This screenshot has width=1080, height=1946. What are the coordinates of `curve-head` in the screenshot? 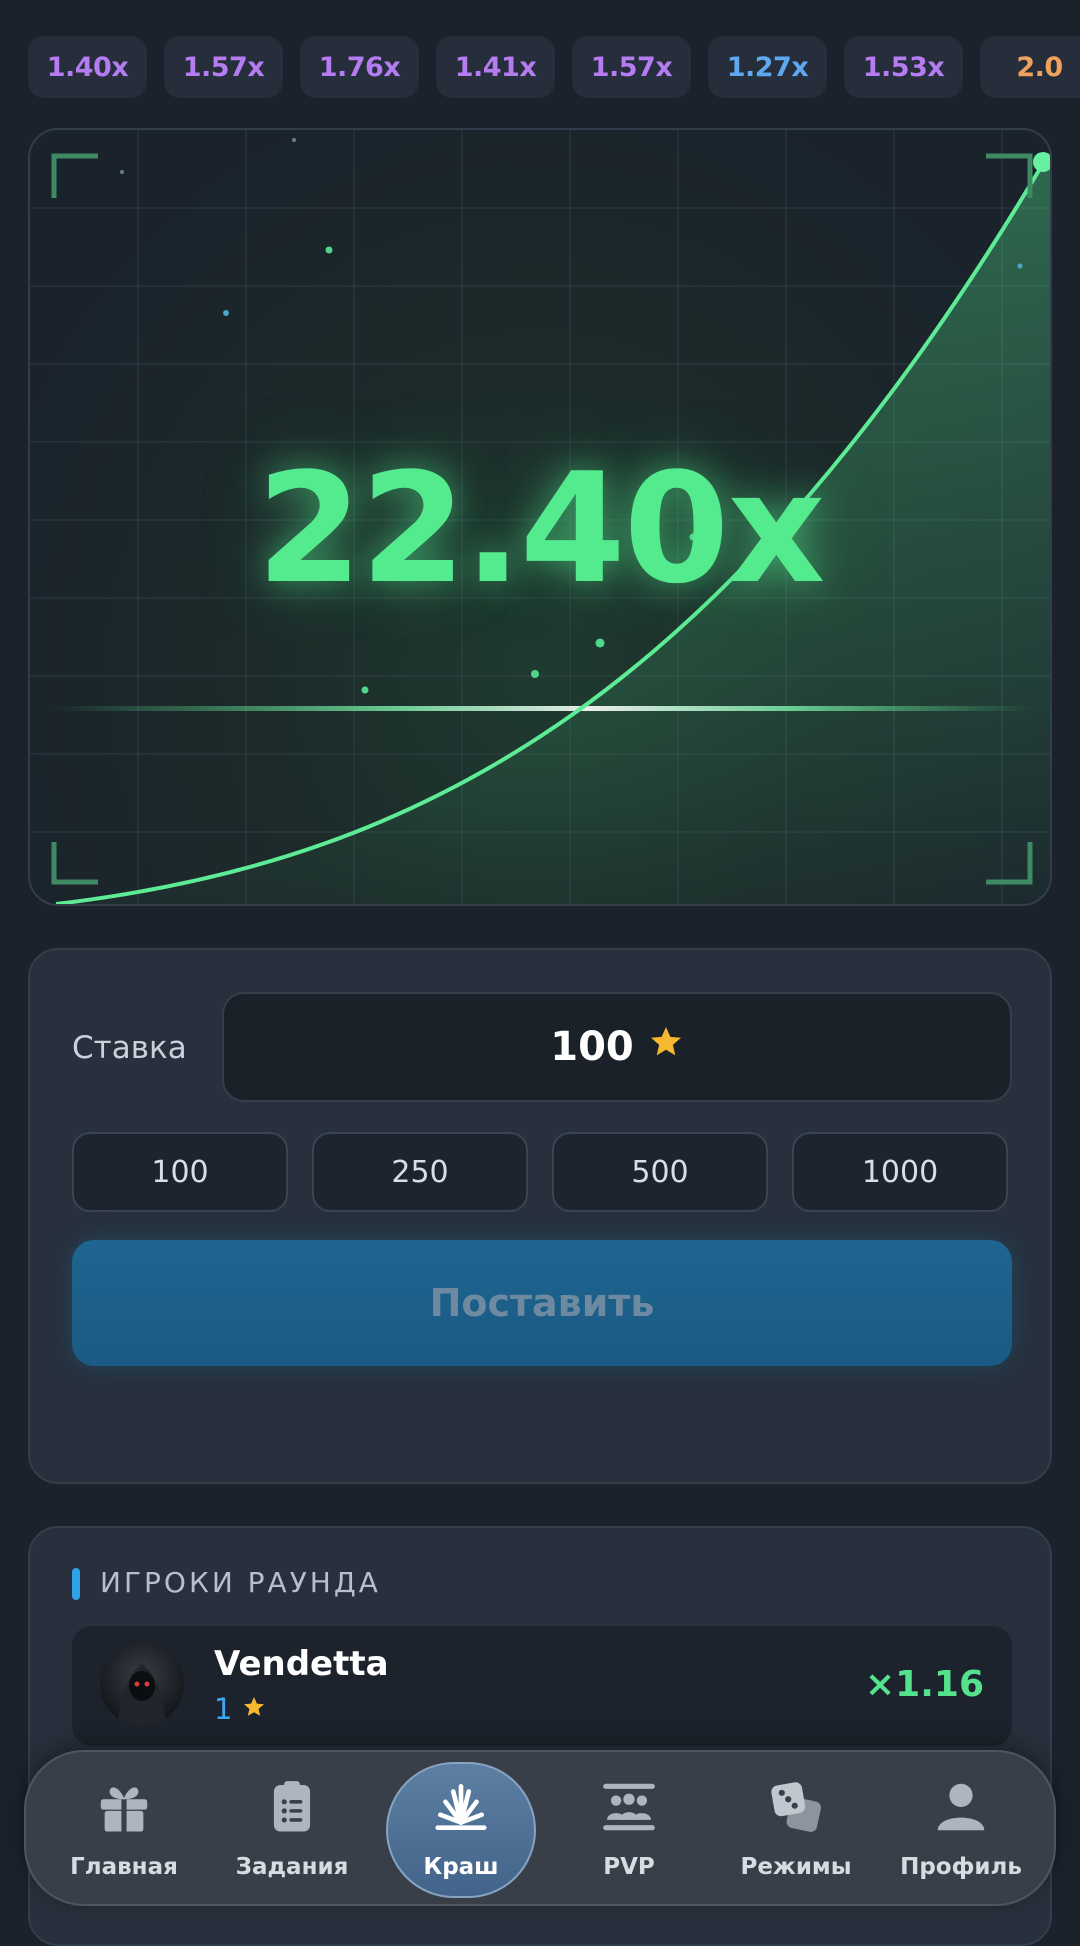 It's located at (1041, 162).